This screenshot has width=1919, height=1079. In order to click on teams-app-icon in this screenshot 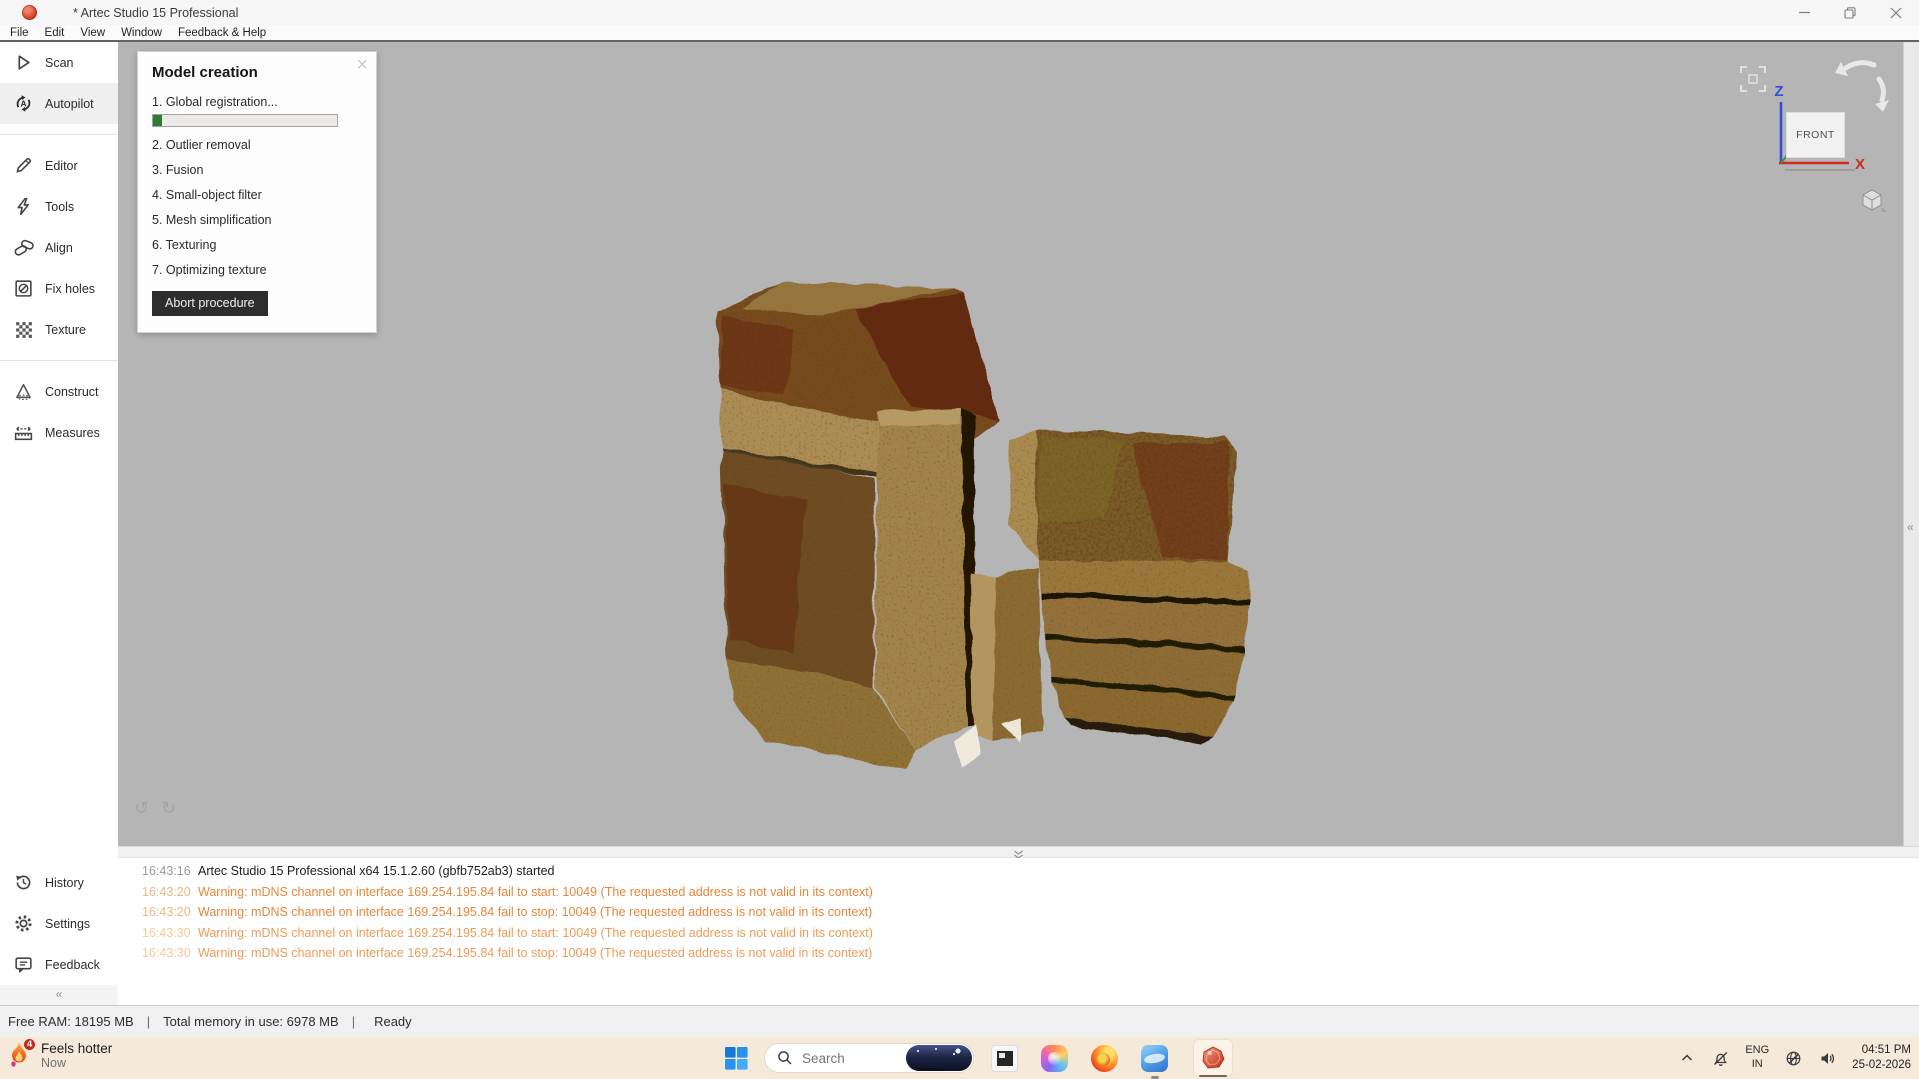, I will do `click(1154, 1061)`.